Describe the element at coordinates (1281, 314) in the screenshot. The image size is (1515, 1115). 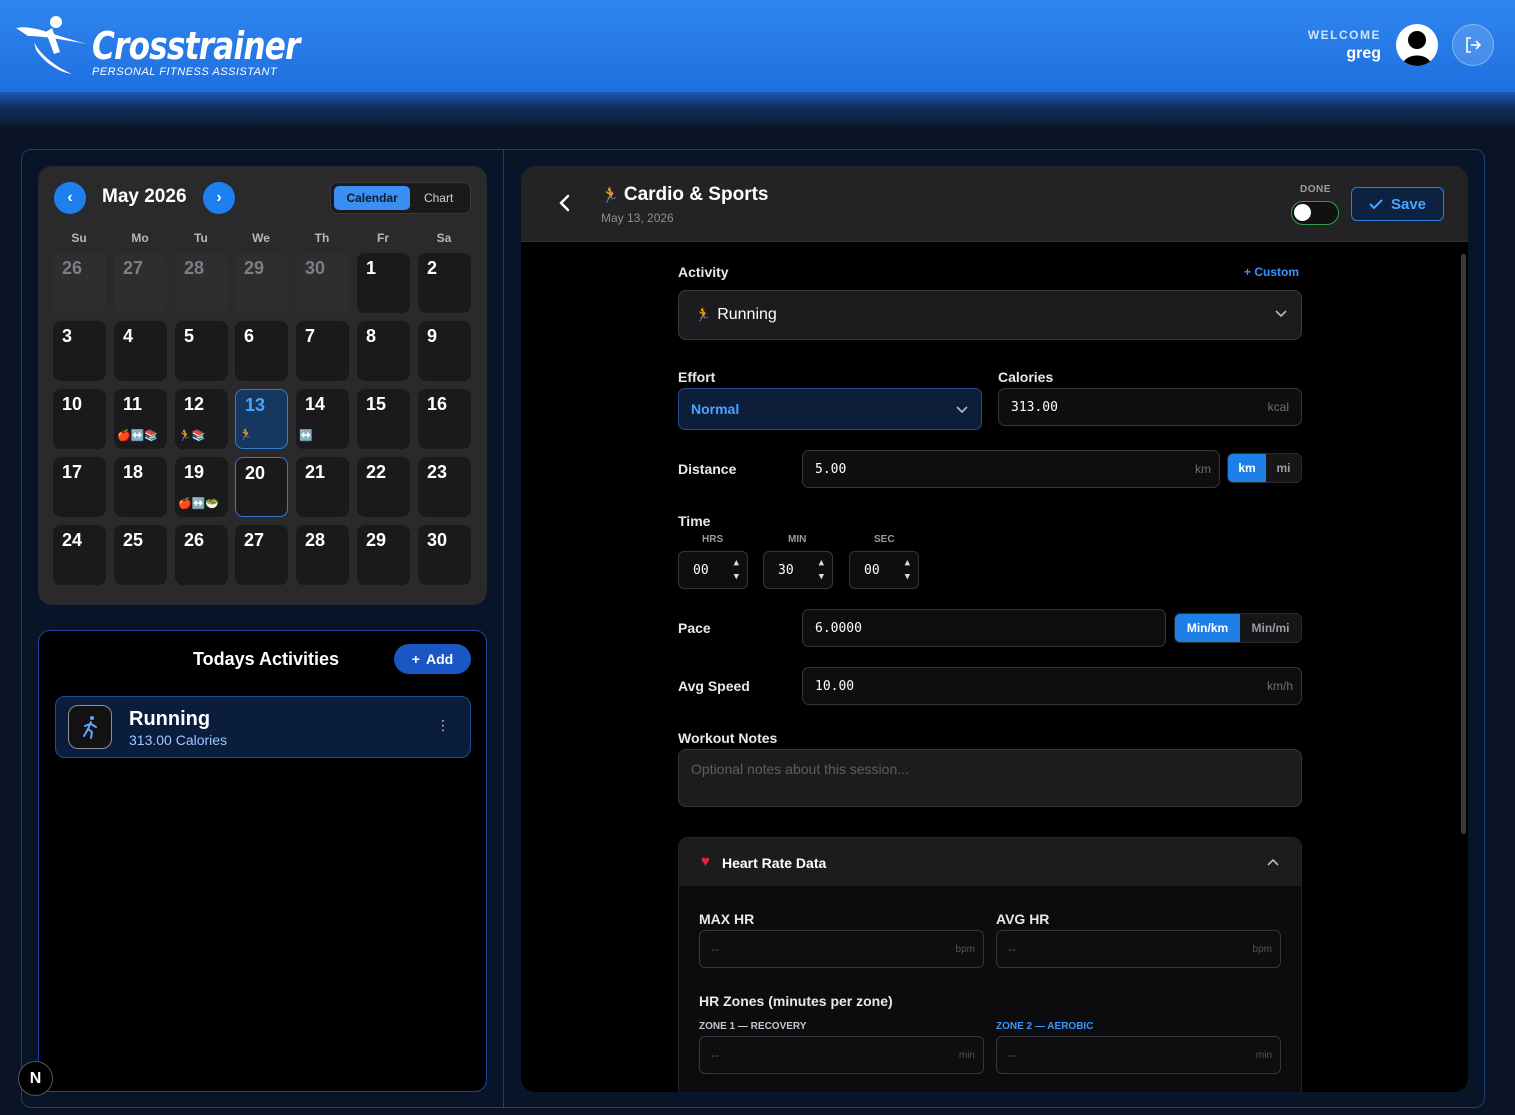
I see `chevron-down-icon` at that location.